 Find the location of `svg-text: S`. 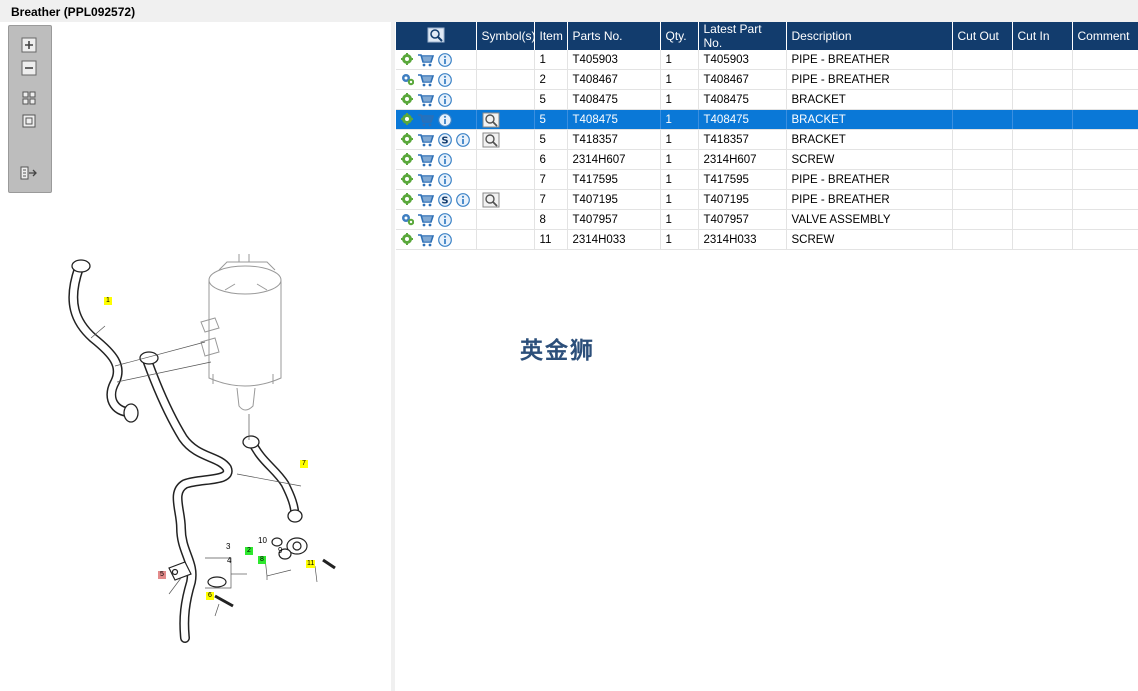

svg-text: S is located at coordinates (444, 200).